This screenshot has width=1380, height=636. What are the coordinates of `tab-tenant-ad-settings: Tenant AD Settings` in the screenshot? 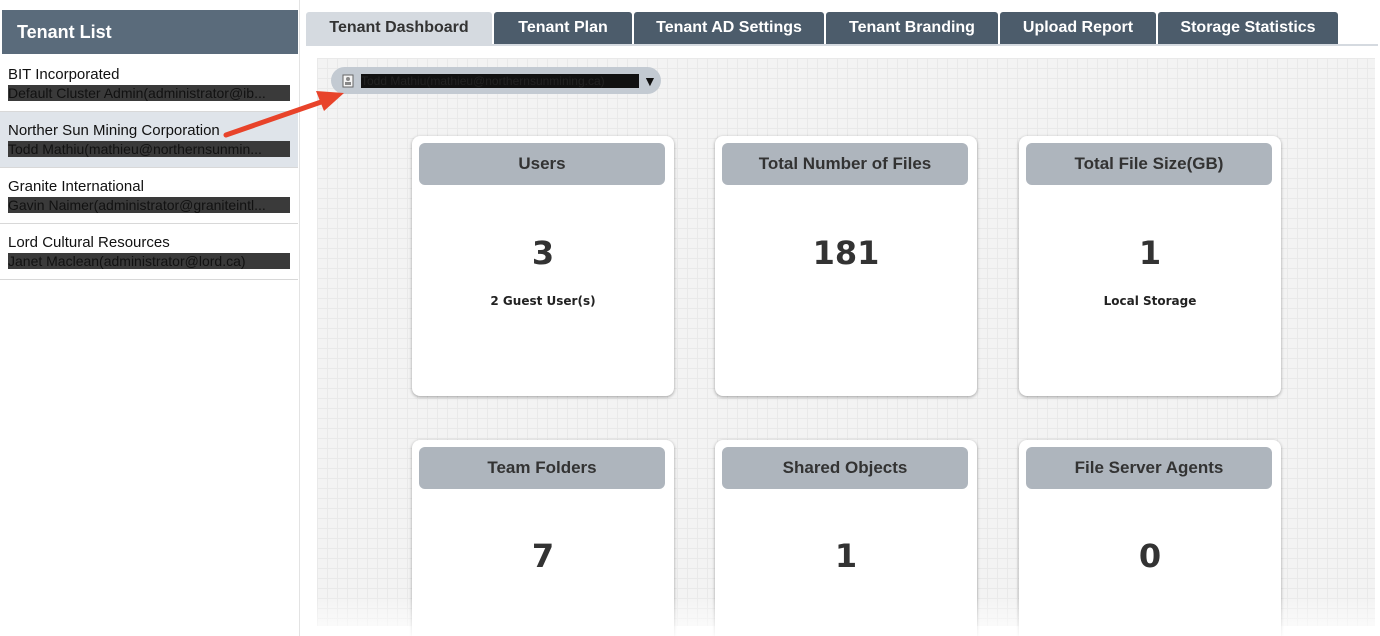 It's located at (729, 28).